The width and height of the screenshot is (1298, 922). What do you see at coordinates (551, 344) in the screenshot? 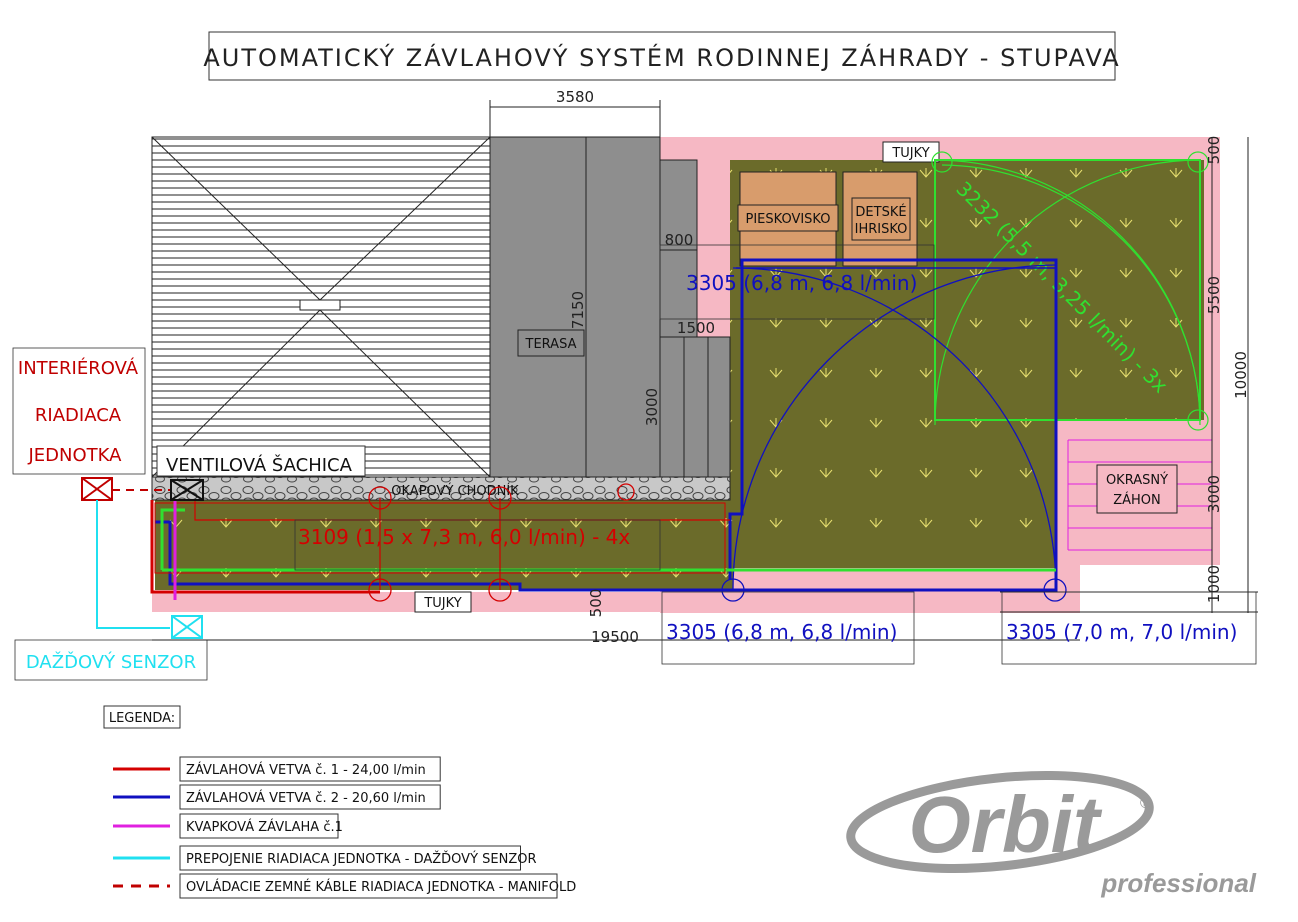
I see `terrace-label: TERASA` at bounding box center [551, 344].